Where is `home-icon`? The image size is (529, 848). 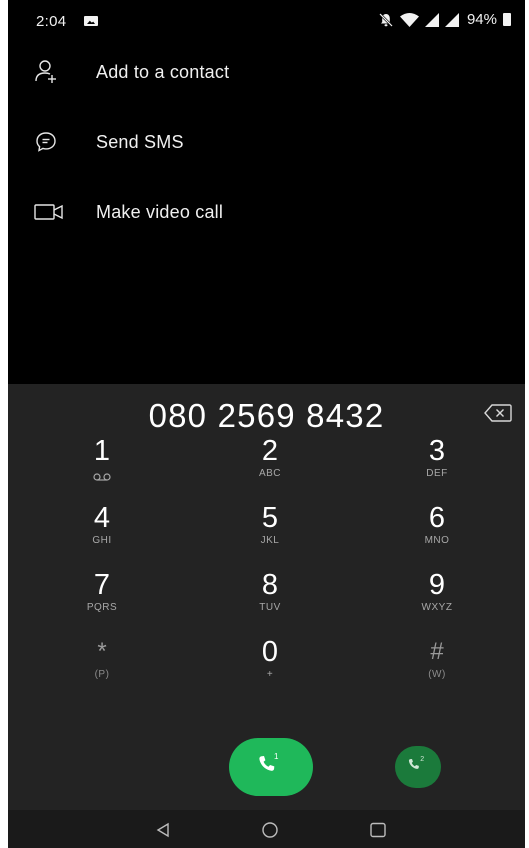 home-icon is located at coordinates (270, 830).